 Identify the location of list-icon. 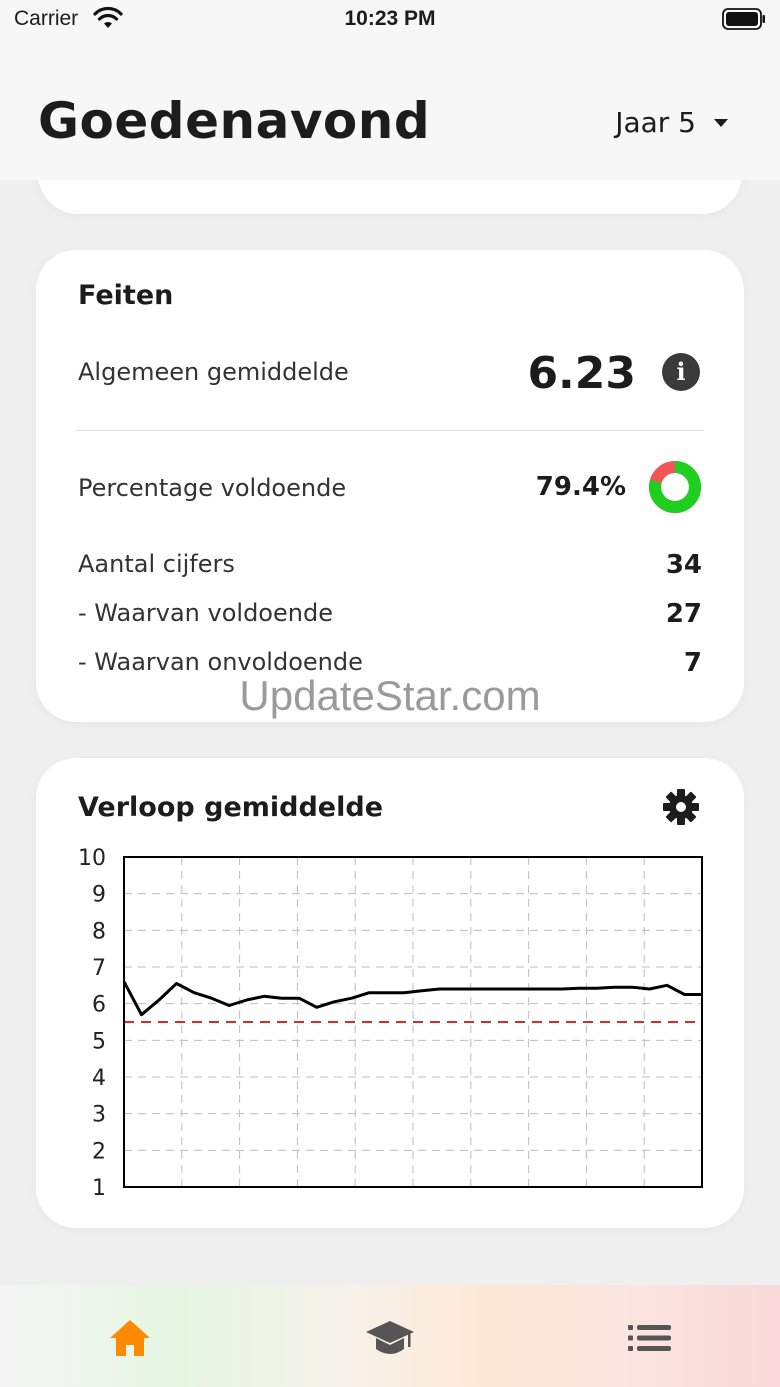
(649, 1338).